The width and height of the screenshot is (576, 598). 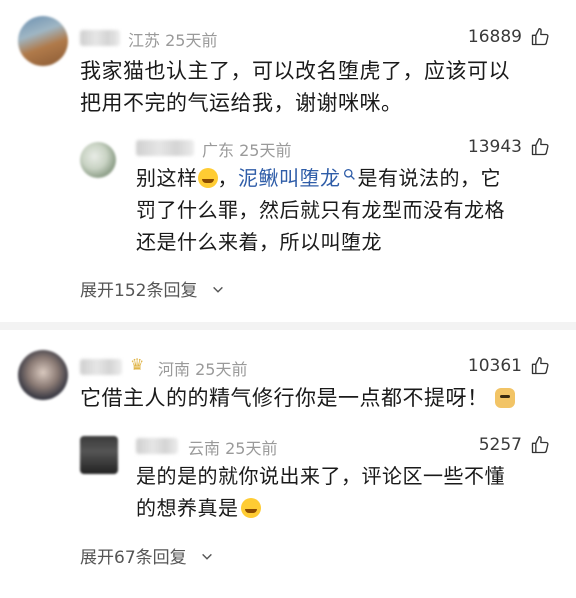 What do you see at coordinates (494, 147) in the screenshot?
I see `reply-like-count: 13943` at bounding box center [494, 147].